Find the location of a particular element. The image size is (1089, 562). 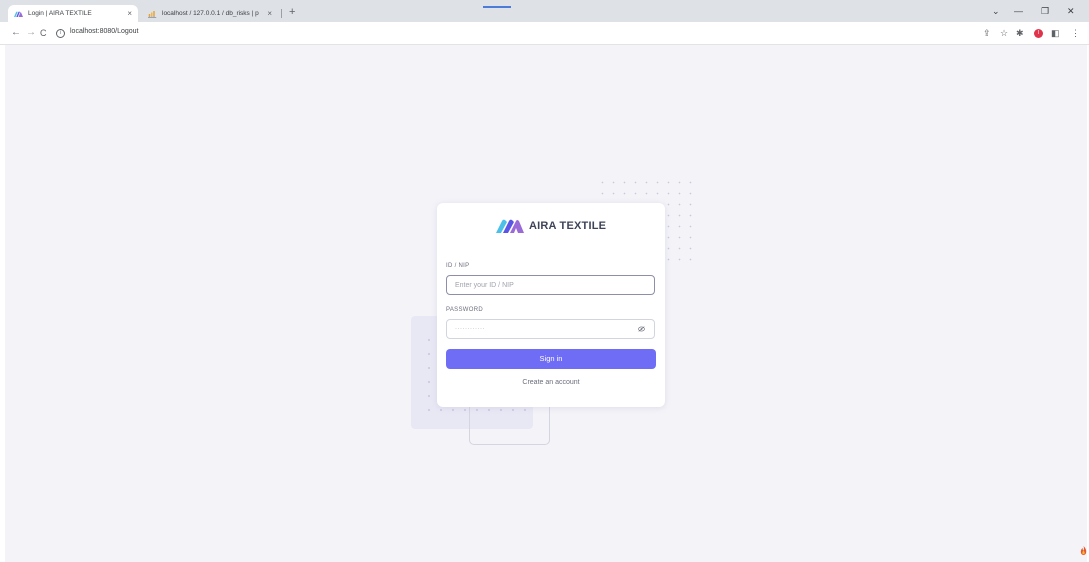

brand-name: AIRA TEXTILE is located at coordinates (568, 226).